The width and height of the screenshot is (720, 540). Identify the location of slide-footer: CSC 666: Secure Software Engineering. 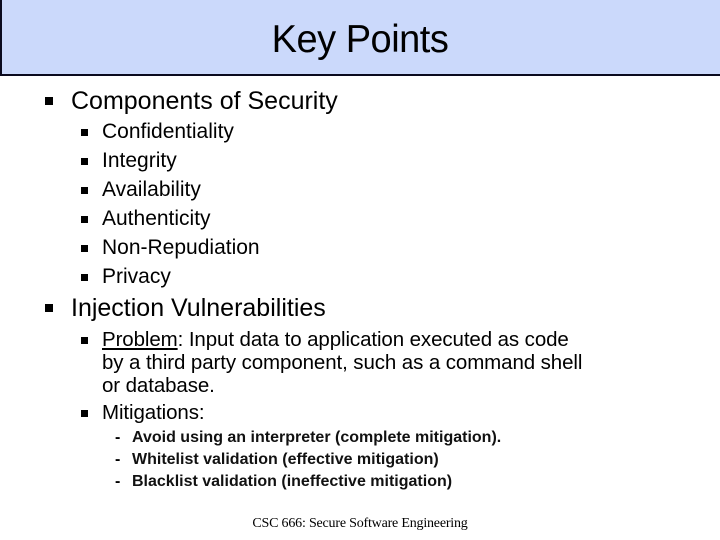
(360, 523).